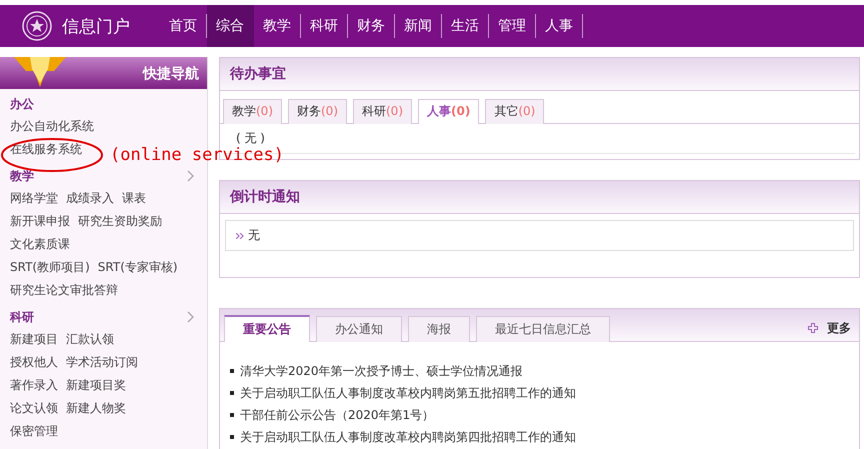 This screenshot has height=449, width=864. What do you see at coordinates (96, 27) in the screenshot?
I see `site-title: 信息门户` at bounding box center [96, 27].